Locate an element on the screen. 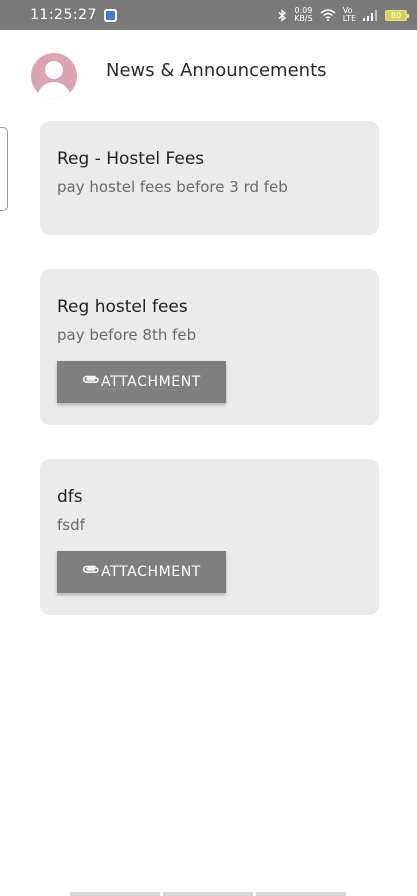 The image size is (417, 896). announcement-title: Reg - Hostel Fees is located at coordinates (131, 159).